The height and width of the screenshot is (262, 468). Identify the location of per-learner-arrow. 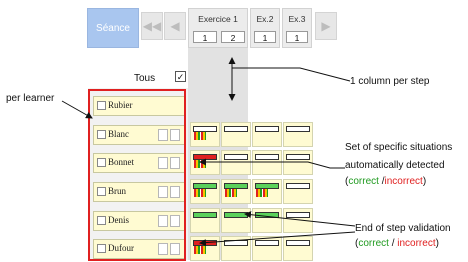
(77, 109).